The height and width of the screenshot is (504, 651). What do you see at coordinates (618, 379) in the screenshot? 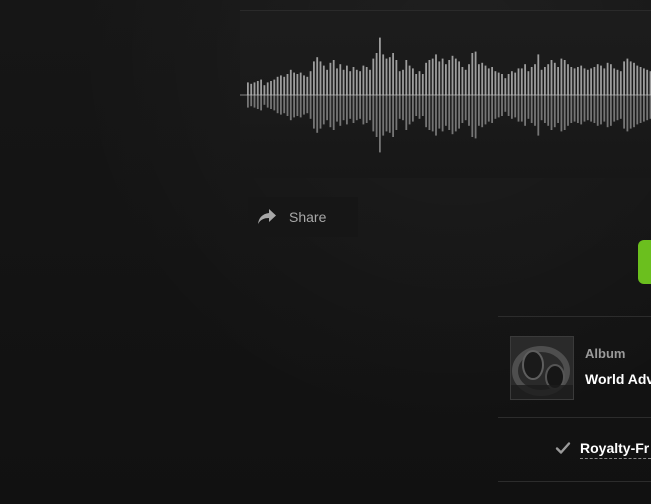
I see `album-name: World Adv` at bounding box center [618, 379].